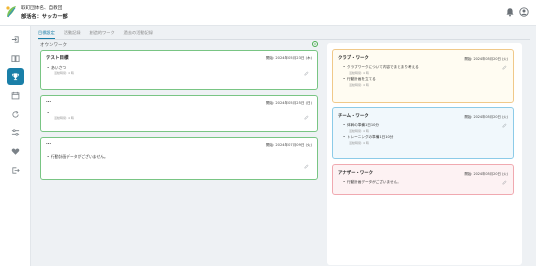  I want to click on another-work-title: アナザー・ワーク, so click(356, 173).